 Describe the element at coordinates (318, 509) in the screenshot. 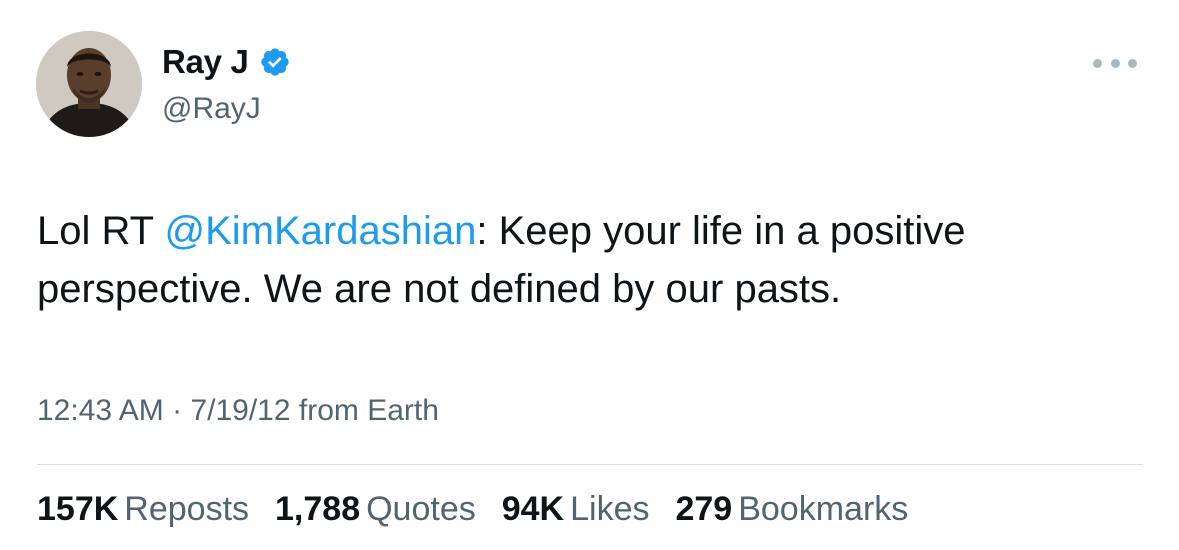

I see `stat-count: 1,788` at that location.